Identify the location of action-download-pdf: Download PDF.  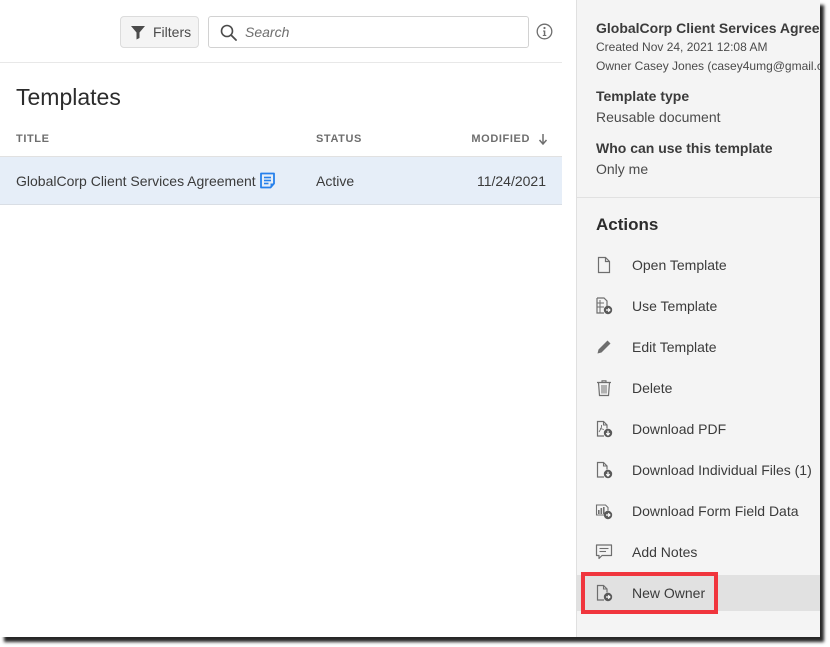
(698, 429).